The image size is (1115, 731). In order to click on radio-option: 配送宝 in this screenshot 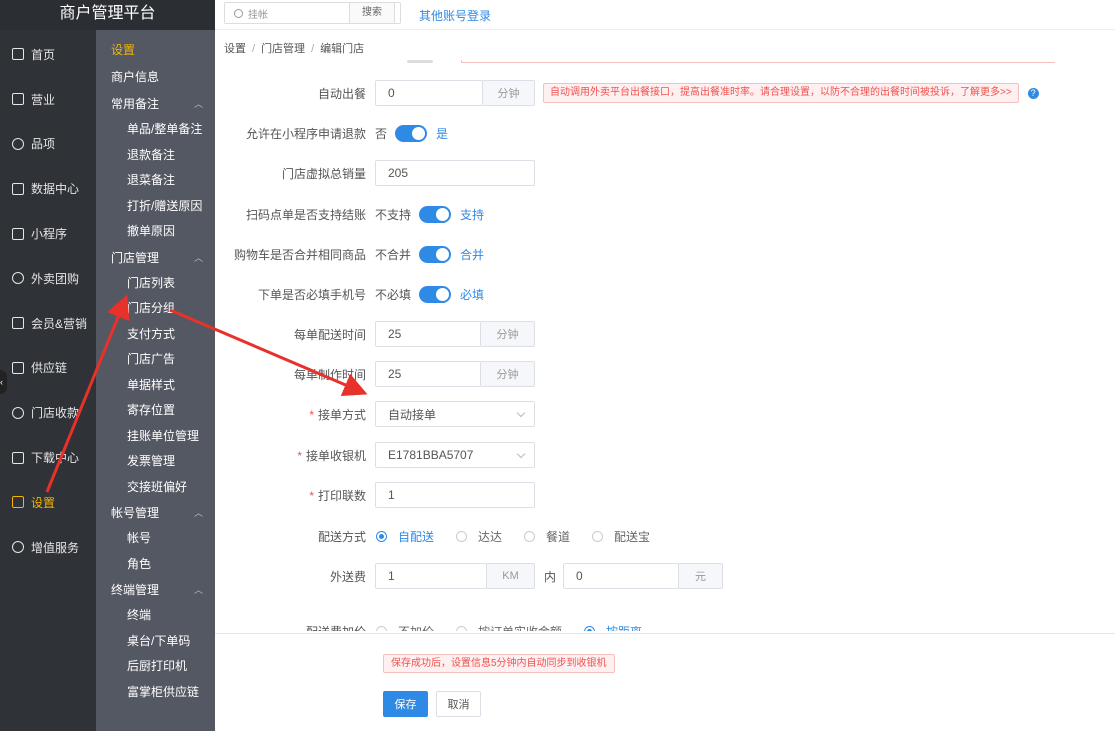, I will do `click(621, 536)`.